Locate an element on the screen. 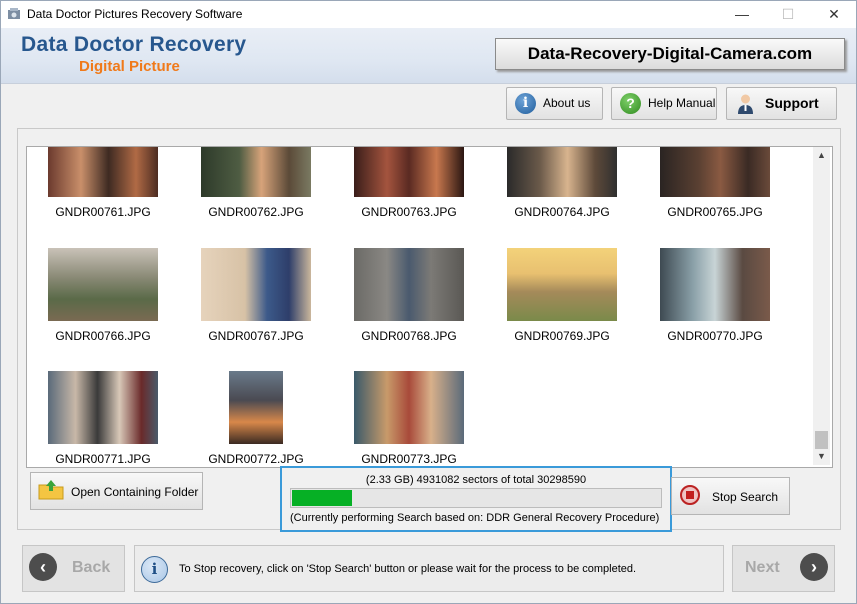  thumbnail-item: GNDR00766.JPG is located at coordinates (103, 298).